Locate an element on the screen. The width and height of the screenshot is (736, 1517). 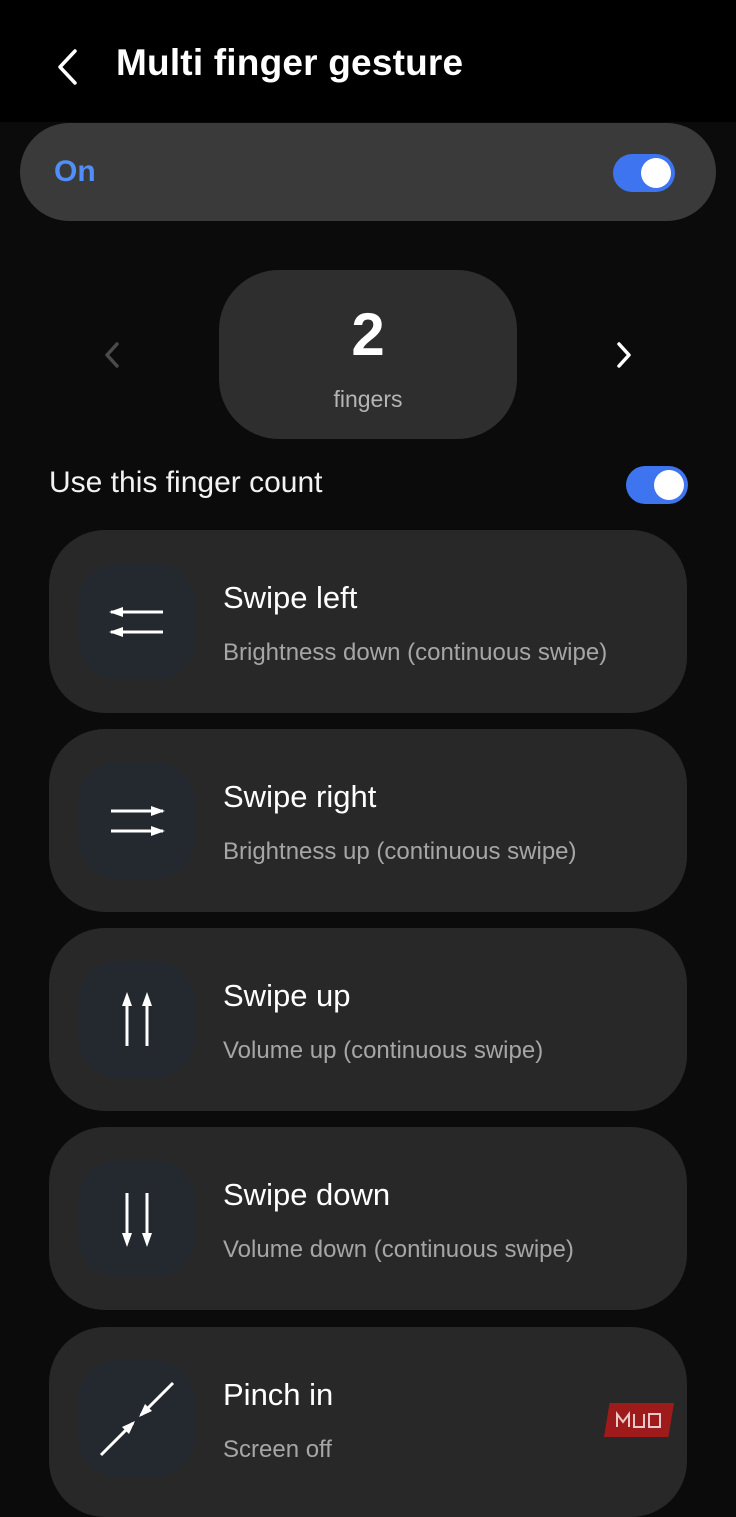
swipe-right-icon is located at coordinates (137, 820).